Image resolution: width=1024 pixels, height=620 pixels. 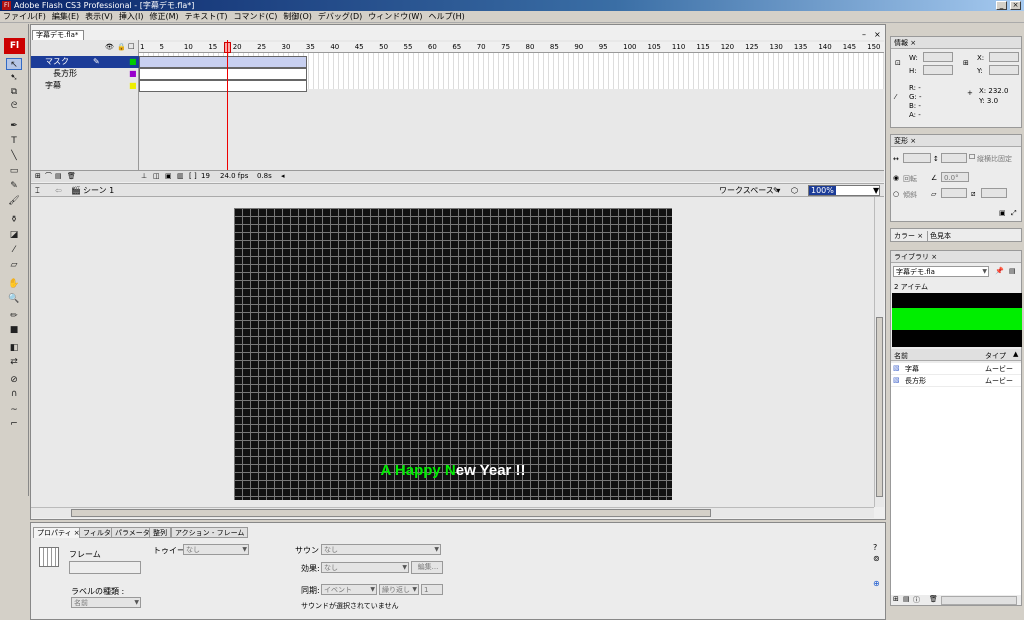 What do you see at coordinates (956, 257) in the screenshot?
I see `library-tab: ライブラリ ×` at bounding box center [956, 257].